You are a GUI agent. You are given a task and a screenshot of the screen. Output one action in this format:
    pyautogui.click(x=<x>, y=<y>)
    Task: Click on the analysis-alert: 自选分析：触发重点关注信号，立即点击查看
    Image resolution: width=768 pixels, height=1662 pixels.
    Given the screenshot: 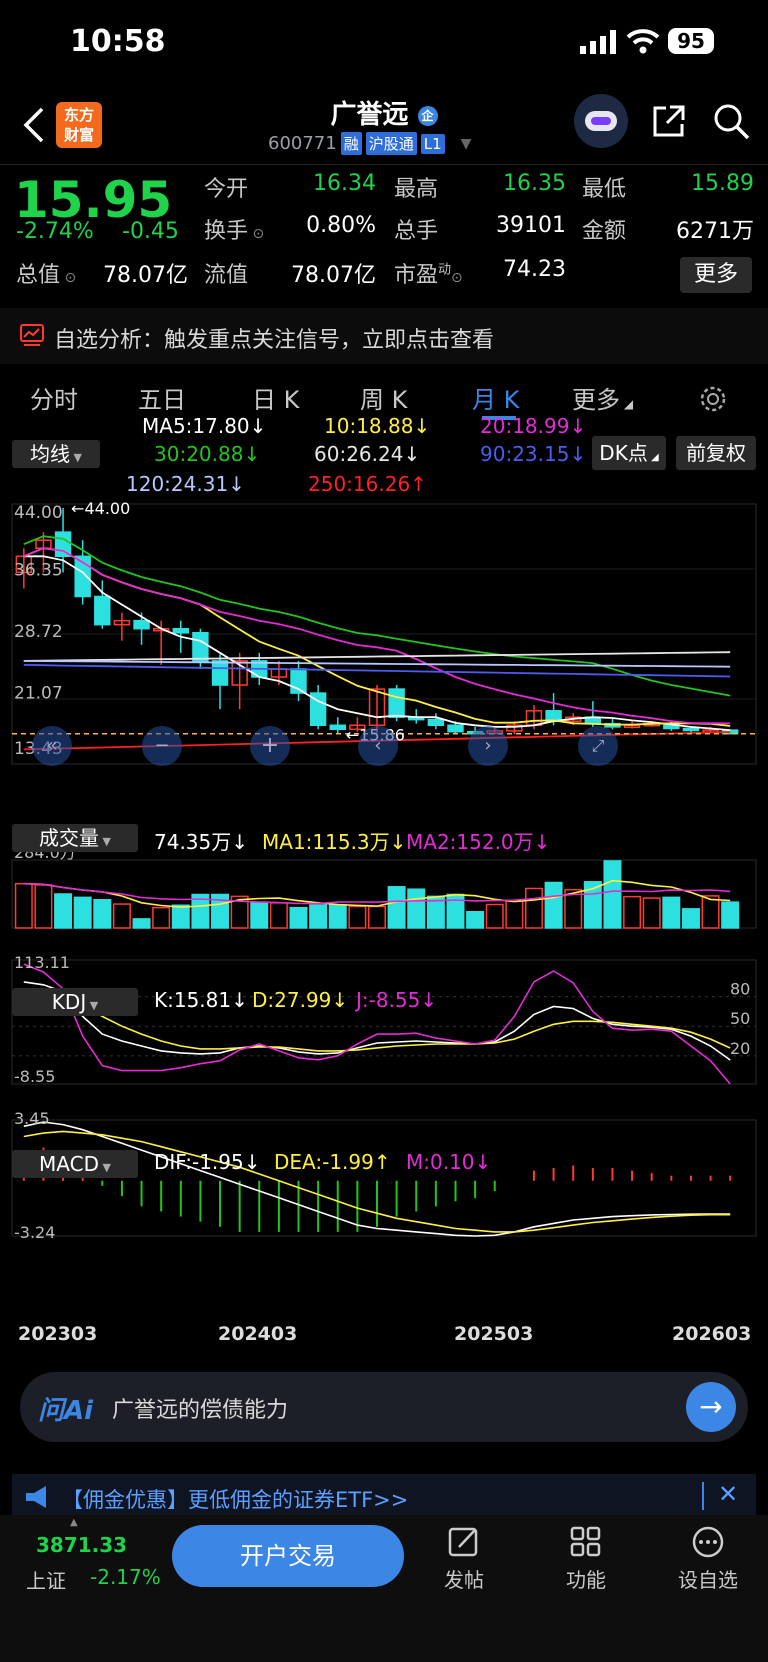 What is the action you would take?
    pyautogui.click(x=384, y=336)
    